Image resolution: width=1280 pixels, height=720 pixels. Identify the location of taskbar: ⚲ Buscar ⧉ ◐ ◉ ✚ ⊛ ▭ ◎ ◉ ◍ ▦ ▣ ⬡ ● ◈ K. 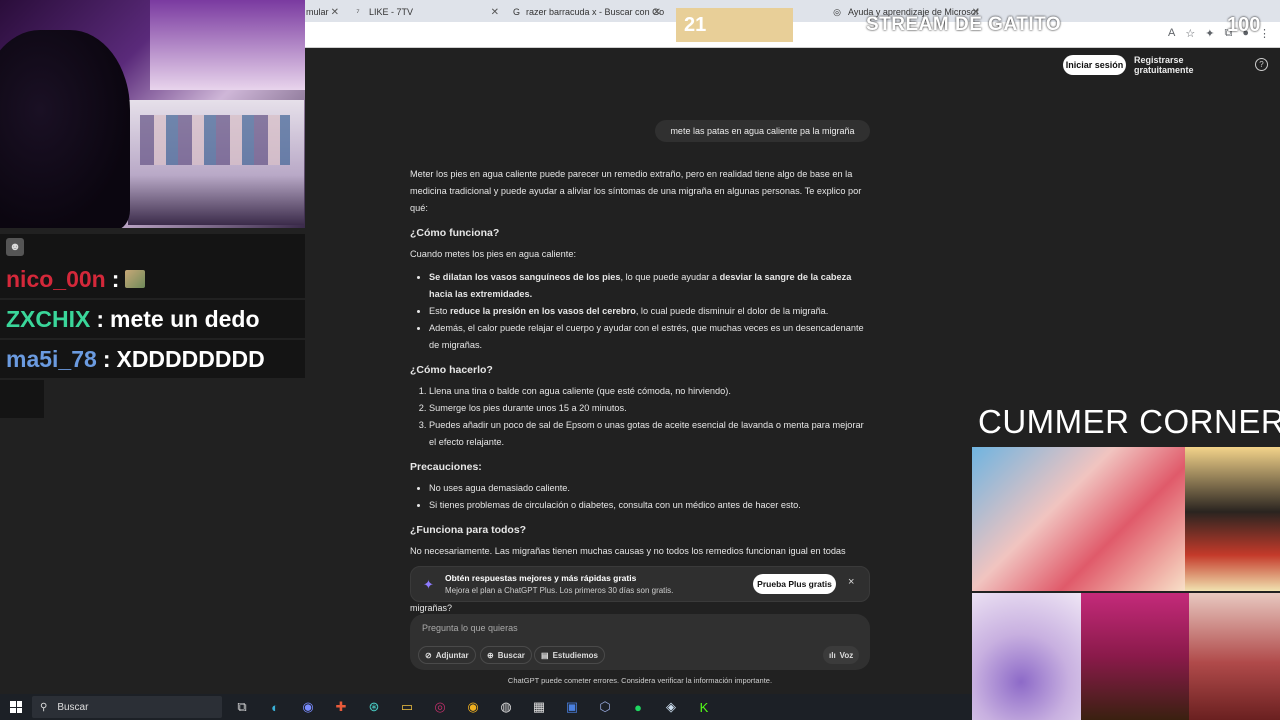
(486, 707).